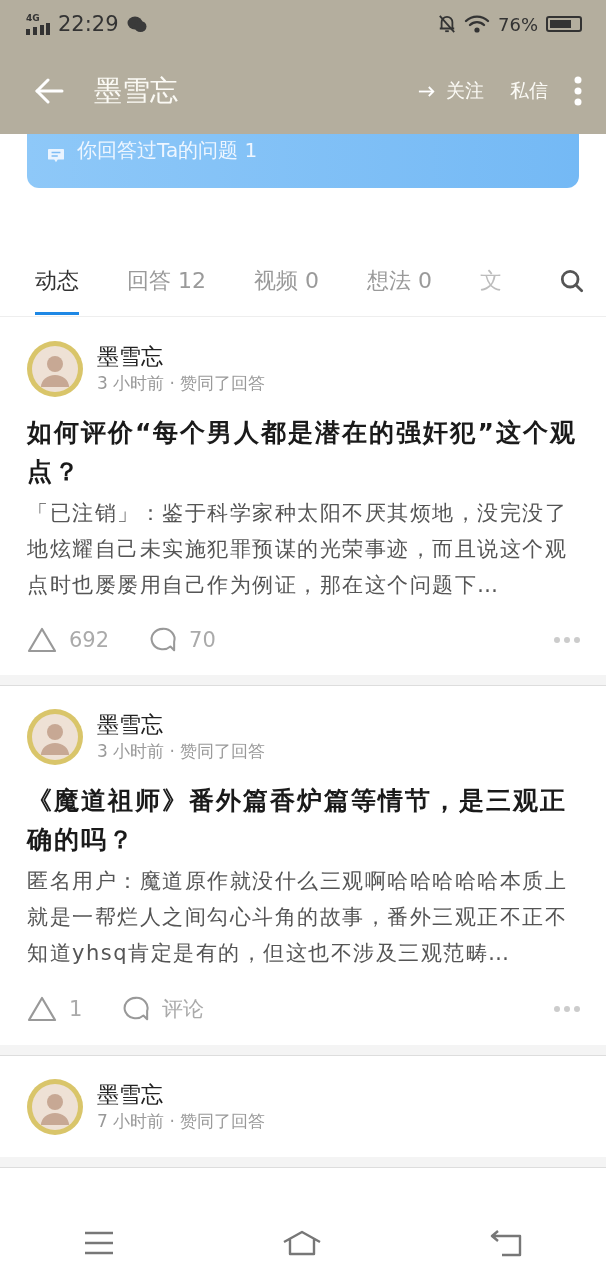 This screenshot has height=1280, width=606. What do you see at coordinates (303, 161) in the screenshot?
I see `answered-banner: 你回答过Ta的问题 1` at bounding box center [303, 161].